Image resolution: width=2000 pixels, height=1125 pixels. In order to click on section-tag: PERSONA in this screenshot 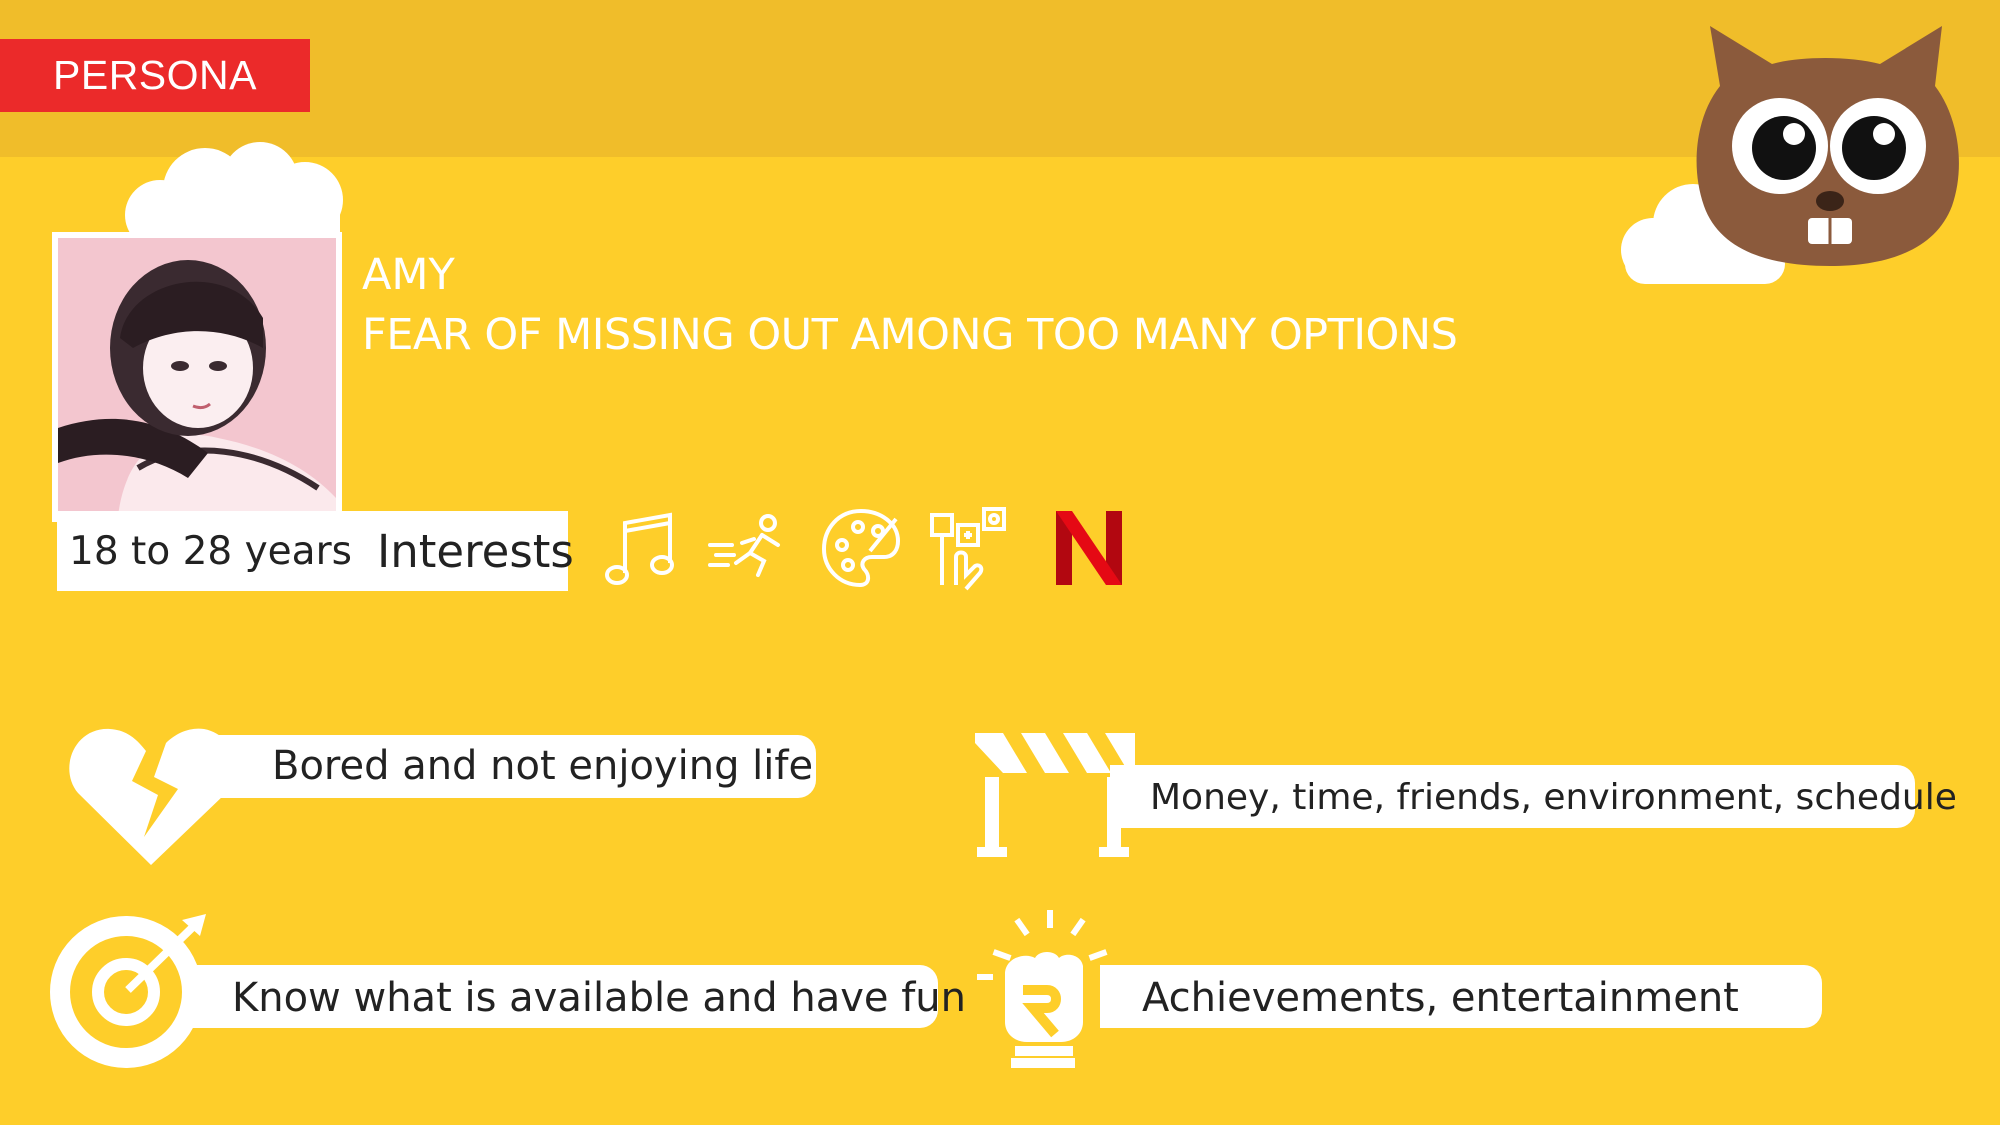, I will do `click(155, 75)`.